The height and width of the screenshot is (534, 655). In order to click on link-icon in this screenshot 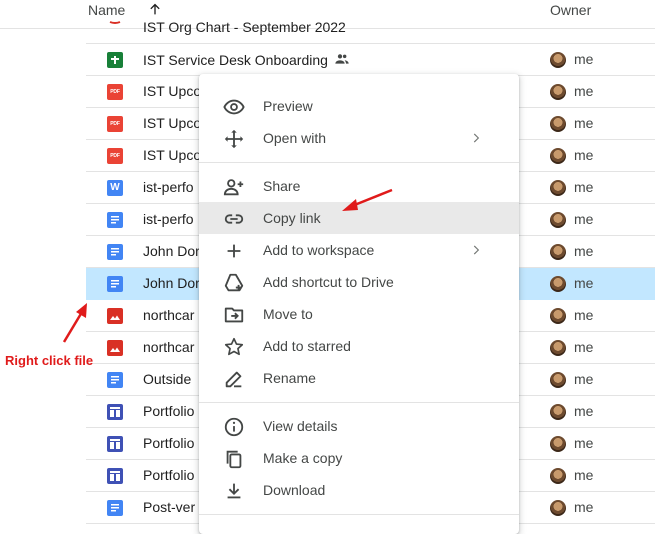, I will do `click(234, 219)`.